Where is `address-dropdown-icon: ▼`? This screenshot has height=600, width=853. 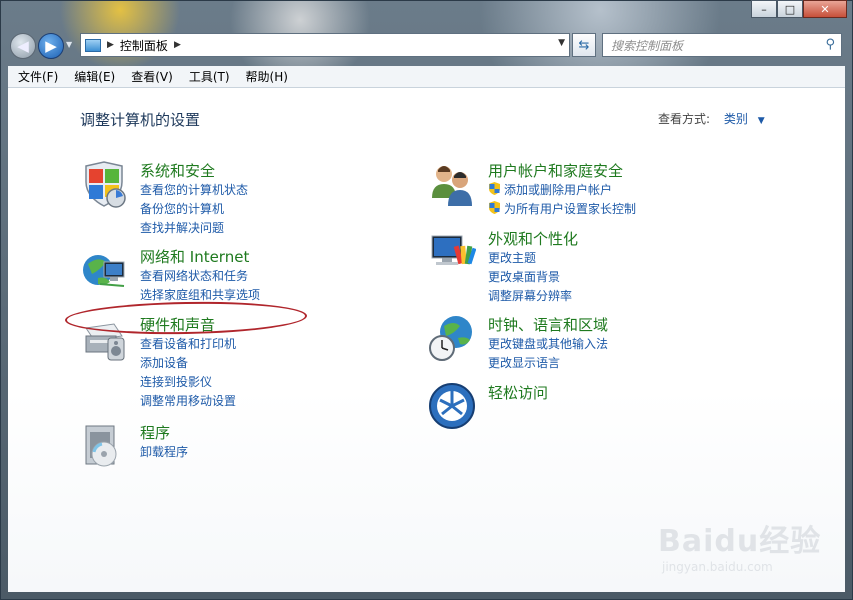
address-dropdown-icon: ▼ is located at coordinates (561, 43).